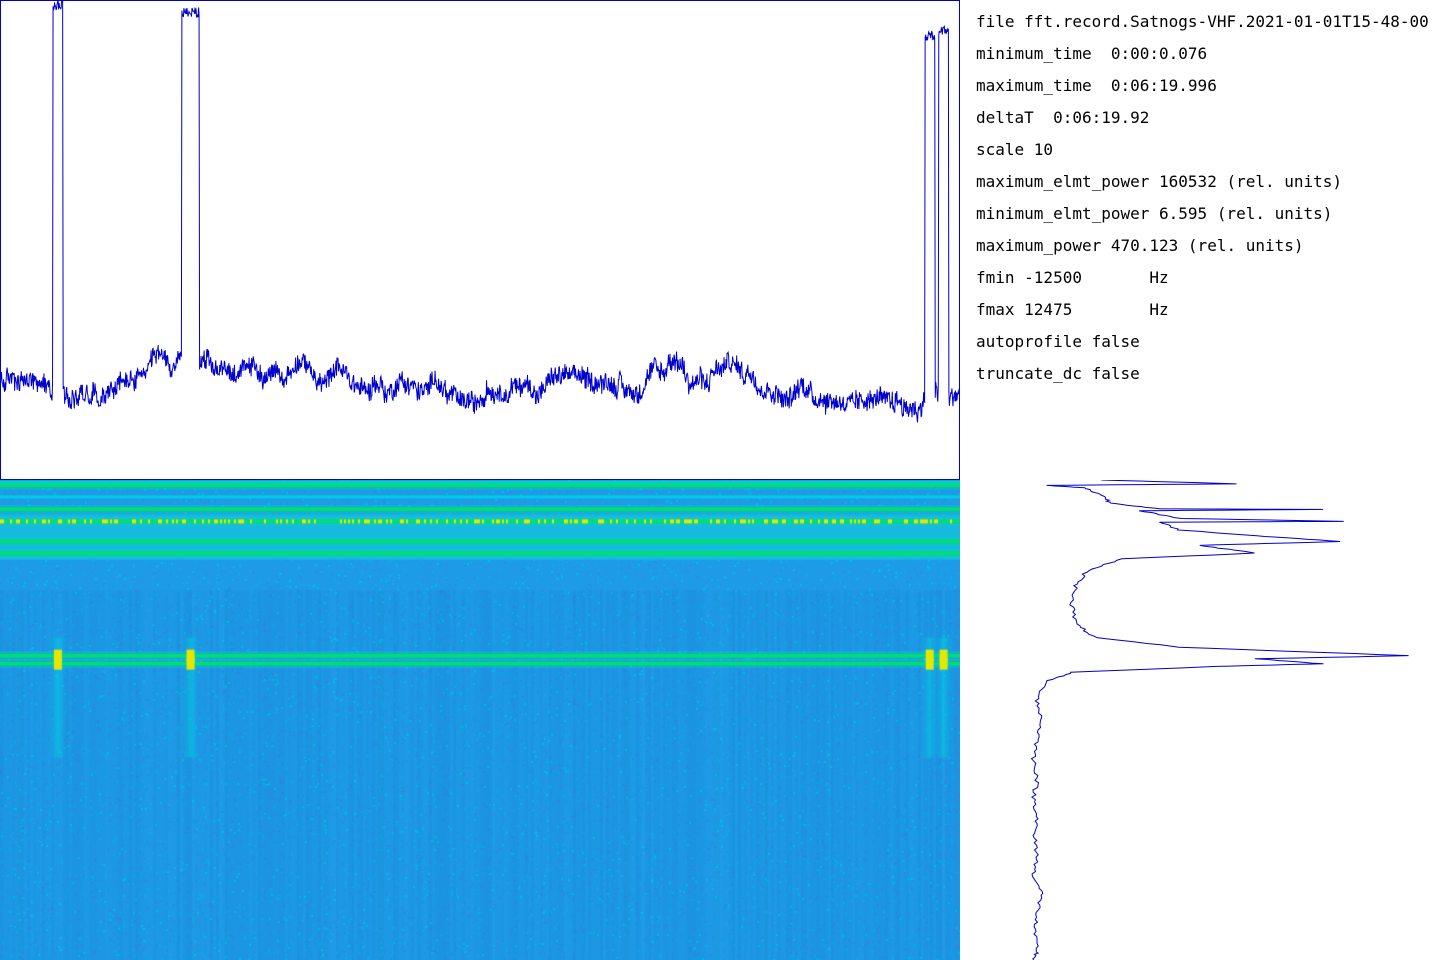 The image size is (1440, 960). What do you see at coordinates (1140, 245) in the screenshot?
I see `info-maximum-power: maximum_power 470.123 (rel. units)` at bounding box center [1140, 245].